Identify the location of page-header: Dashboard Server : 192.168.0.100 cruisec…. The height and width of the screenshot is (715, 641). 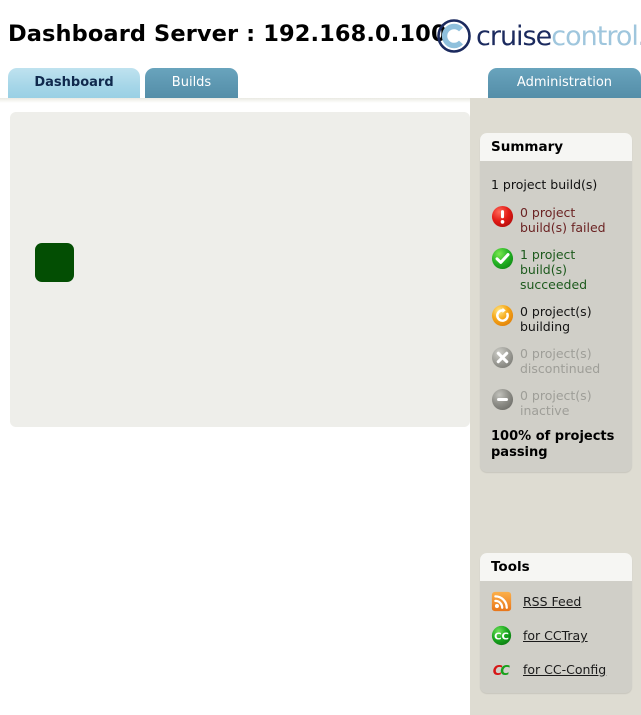
(320, 34).